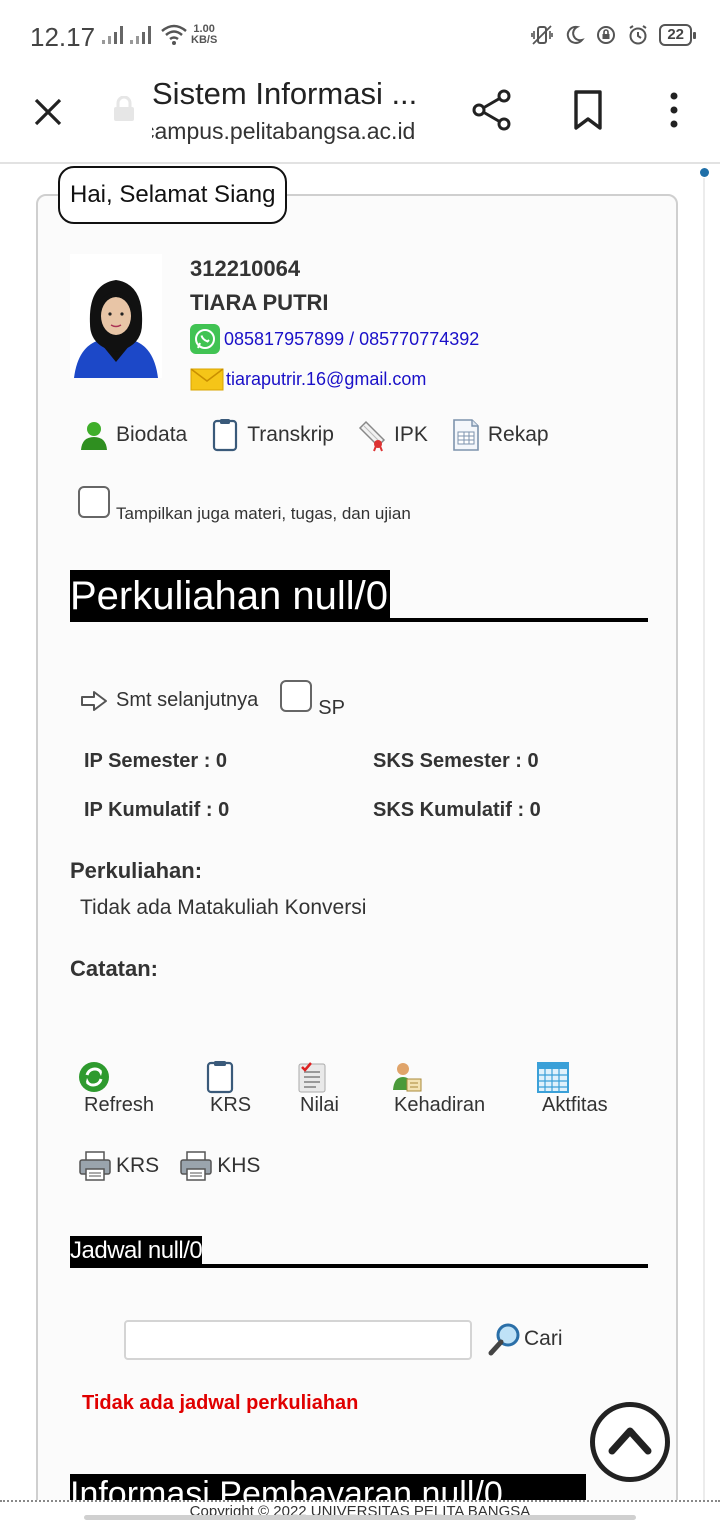  I want to click on menu-rekap: Rekap, so click(499, 435).